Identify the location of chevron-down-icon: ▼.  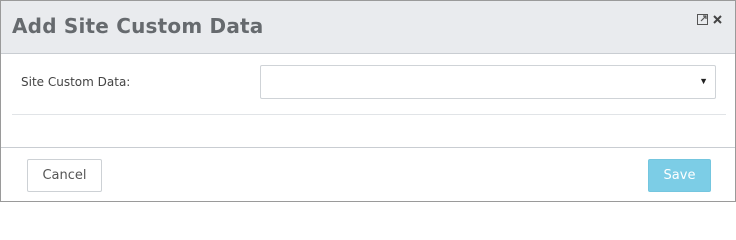
(703, 81).